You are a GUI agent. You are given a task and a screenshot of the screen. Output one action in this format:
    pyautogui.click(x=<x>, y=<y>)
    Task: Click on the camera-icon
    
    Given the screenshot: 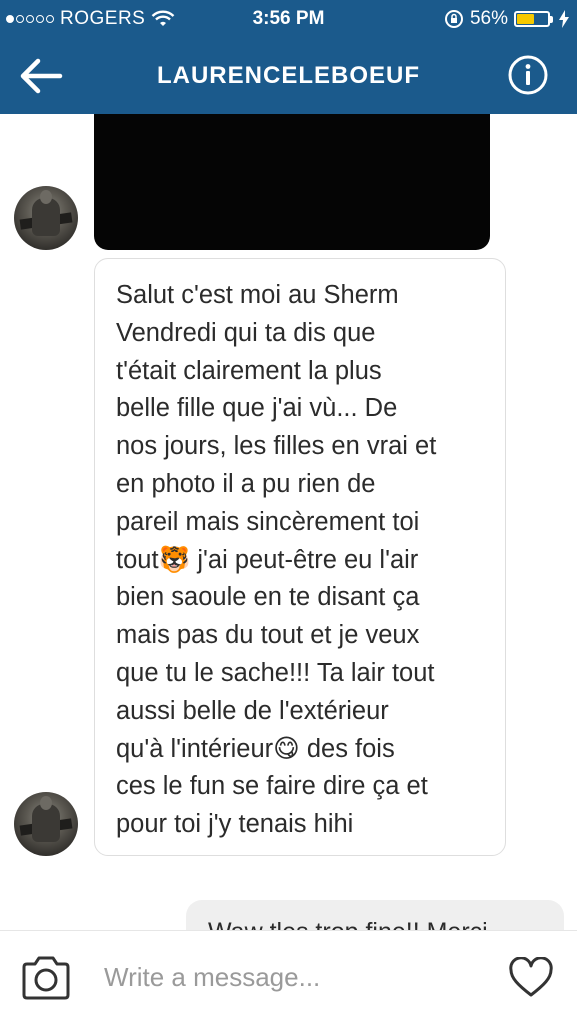 What is the action you would take?
    pyautogui.click(x=46, y=978)
    